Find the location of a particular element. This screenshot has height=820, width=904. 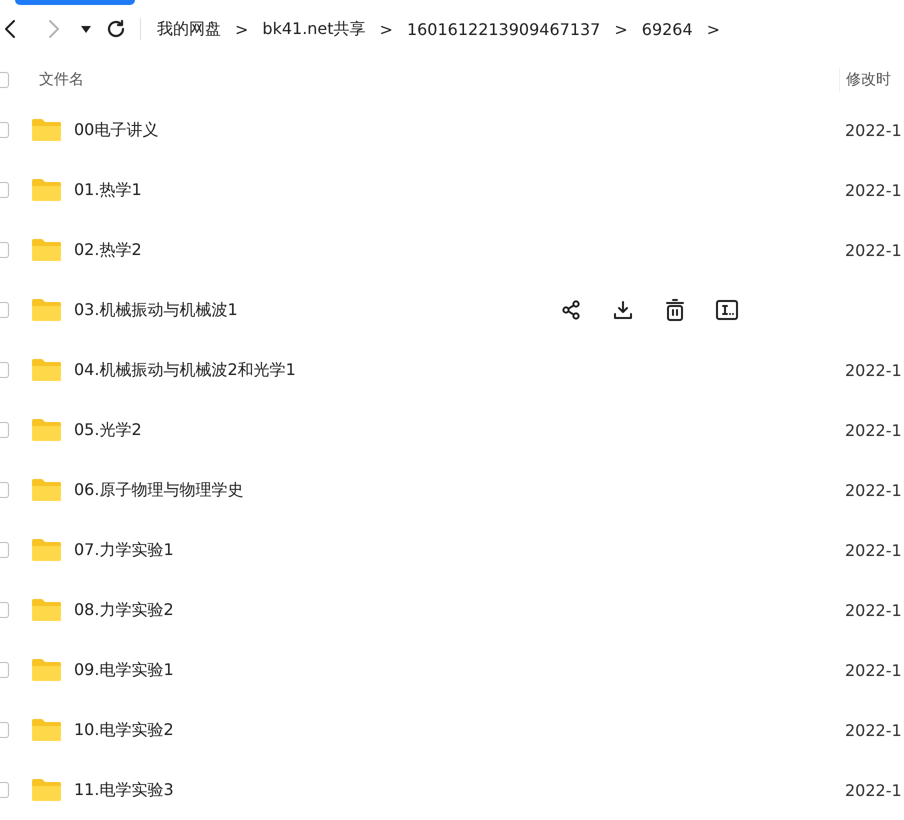

folder-name: 02.热学2 is located at coordinates (309, 250).